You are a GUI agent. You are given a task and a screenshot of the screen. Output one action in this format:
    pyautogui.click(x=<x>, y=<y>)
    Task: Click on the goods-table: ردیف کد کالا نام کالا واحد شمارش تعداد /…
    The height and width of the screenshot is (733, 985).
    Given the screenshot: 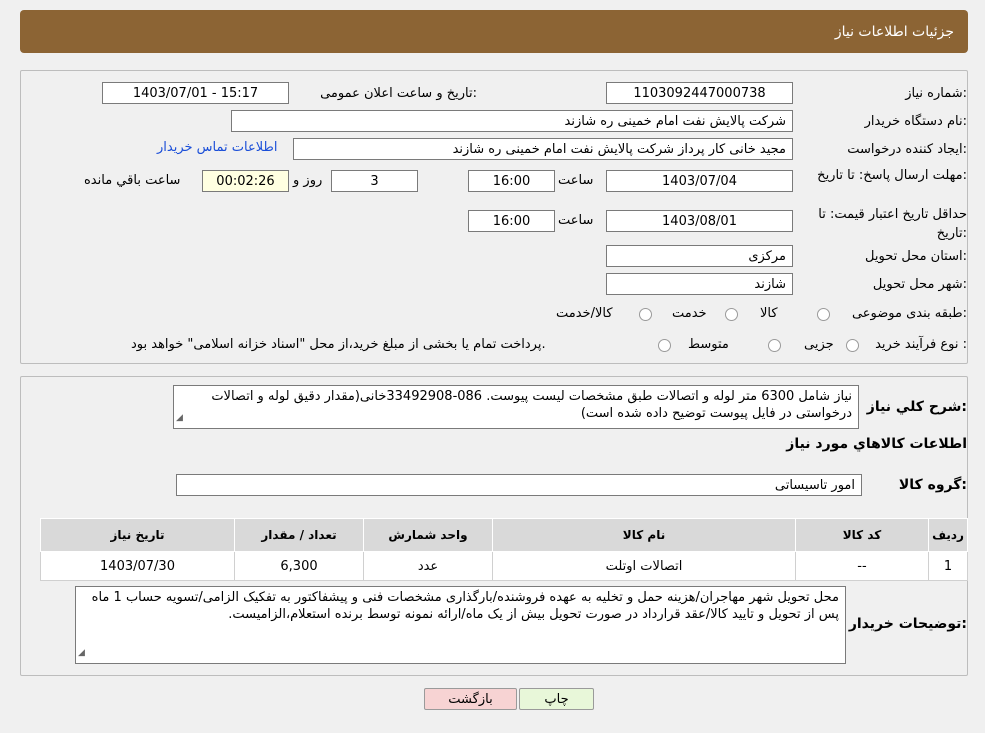 What is the action you would take?
    pyautogui.click(x=504, y=549)
    